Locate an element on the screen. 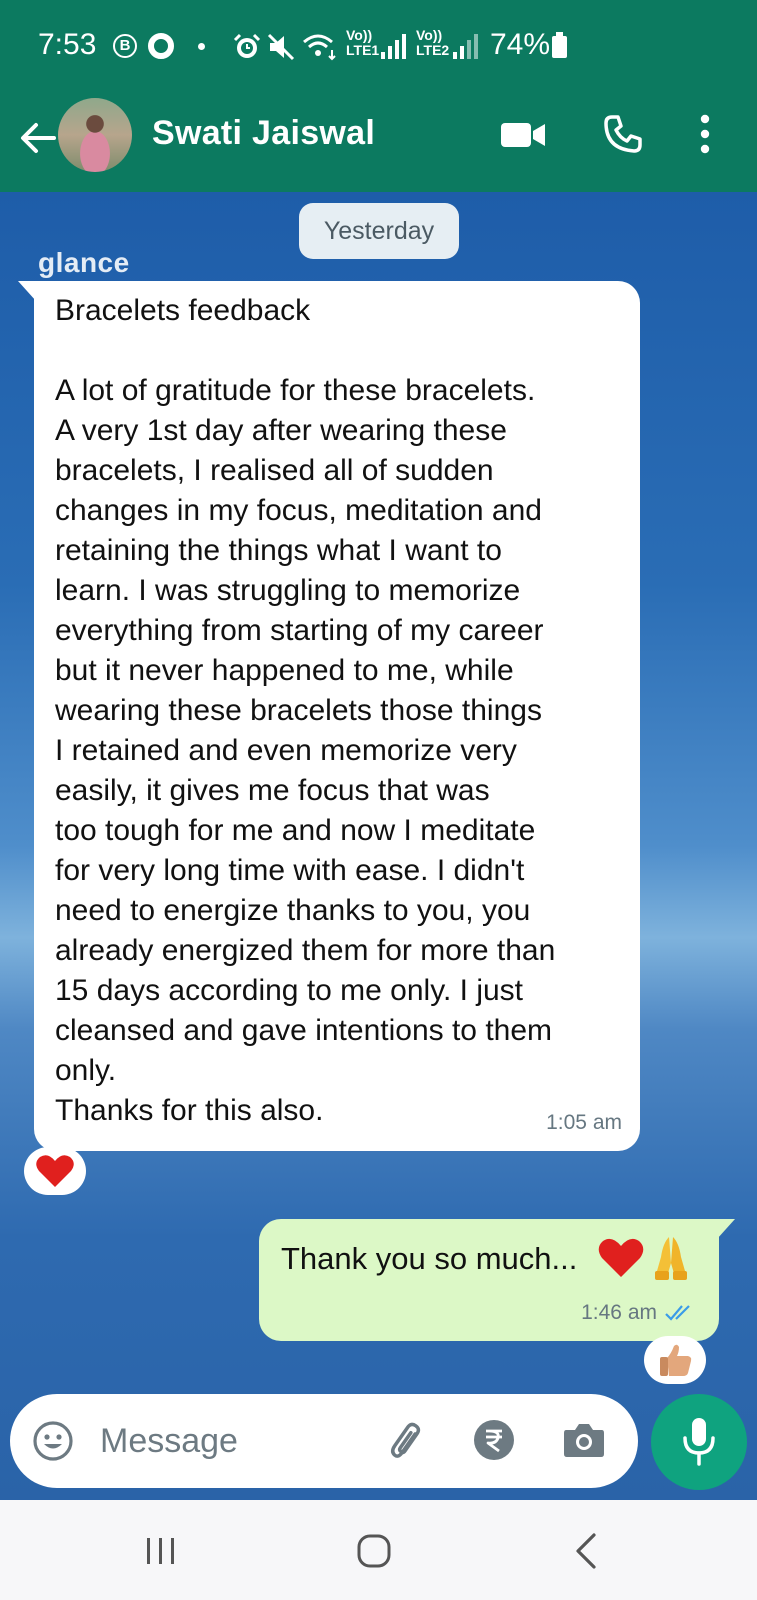 The height and width of the screenshot is (1600, 757). message-composer is located at coordinates (324, 1441).